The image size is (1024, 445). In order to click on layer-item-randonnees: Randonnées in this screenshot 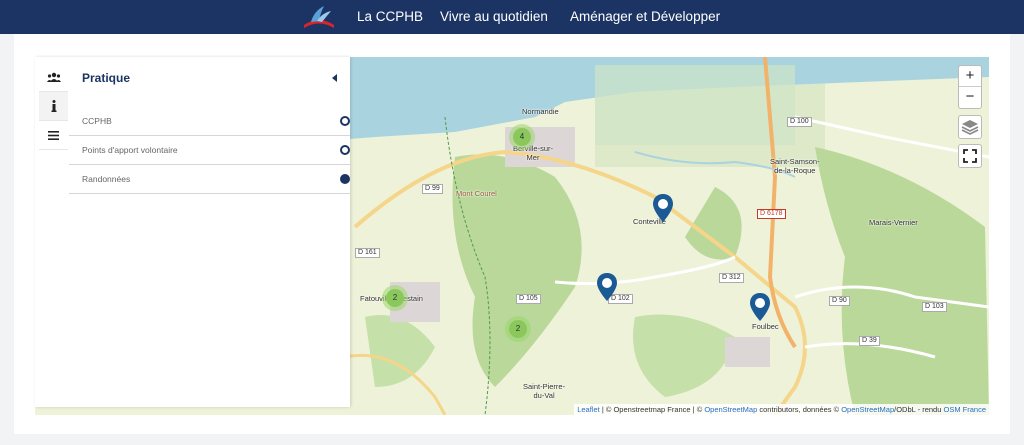, I will do `click(209, 179)`.